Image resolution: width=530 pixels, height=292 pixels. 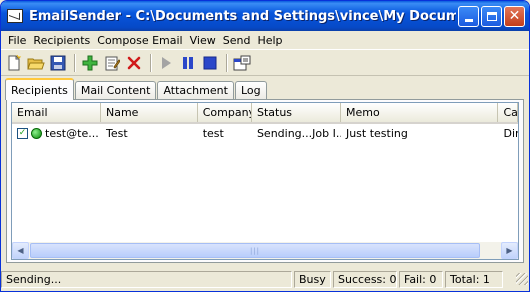 I want to click on menu-recipients: Recipients, so click(x=62, y=40).